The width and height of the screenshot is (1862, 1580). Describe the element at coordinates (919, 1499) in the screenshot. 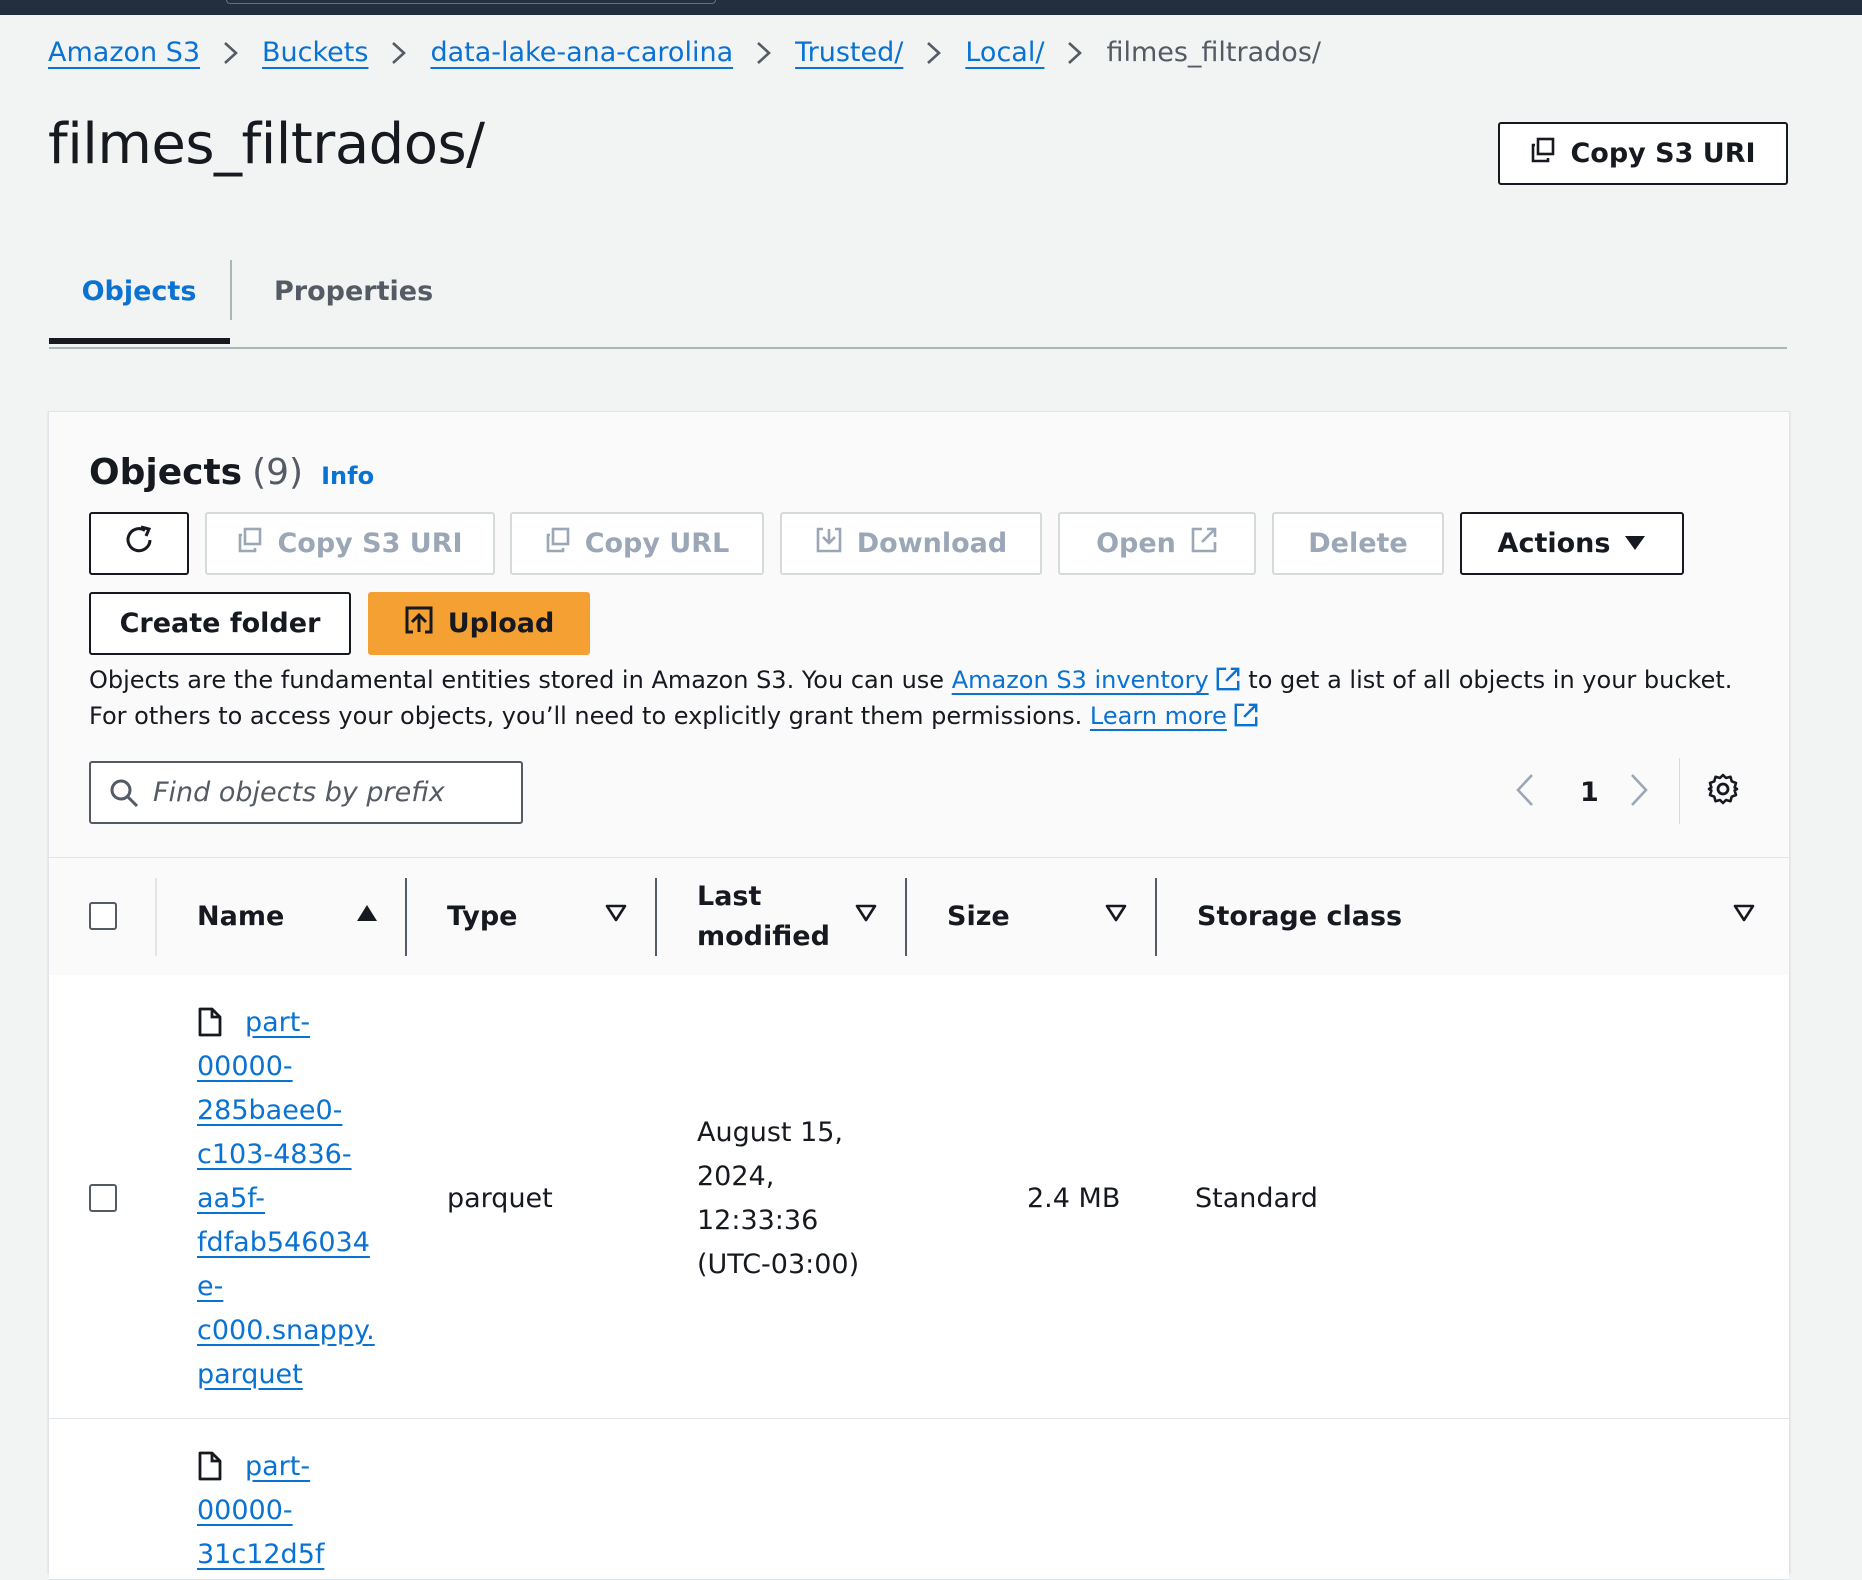

I see `table-row: part- 00000- 31c12d5f` at that location.